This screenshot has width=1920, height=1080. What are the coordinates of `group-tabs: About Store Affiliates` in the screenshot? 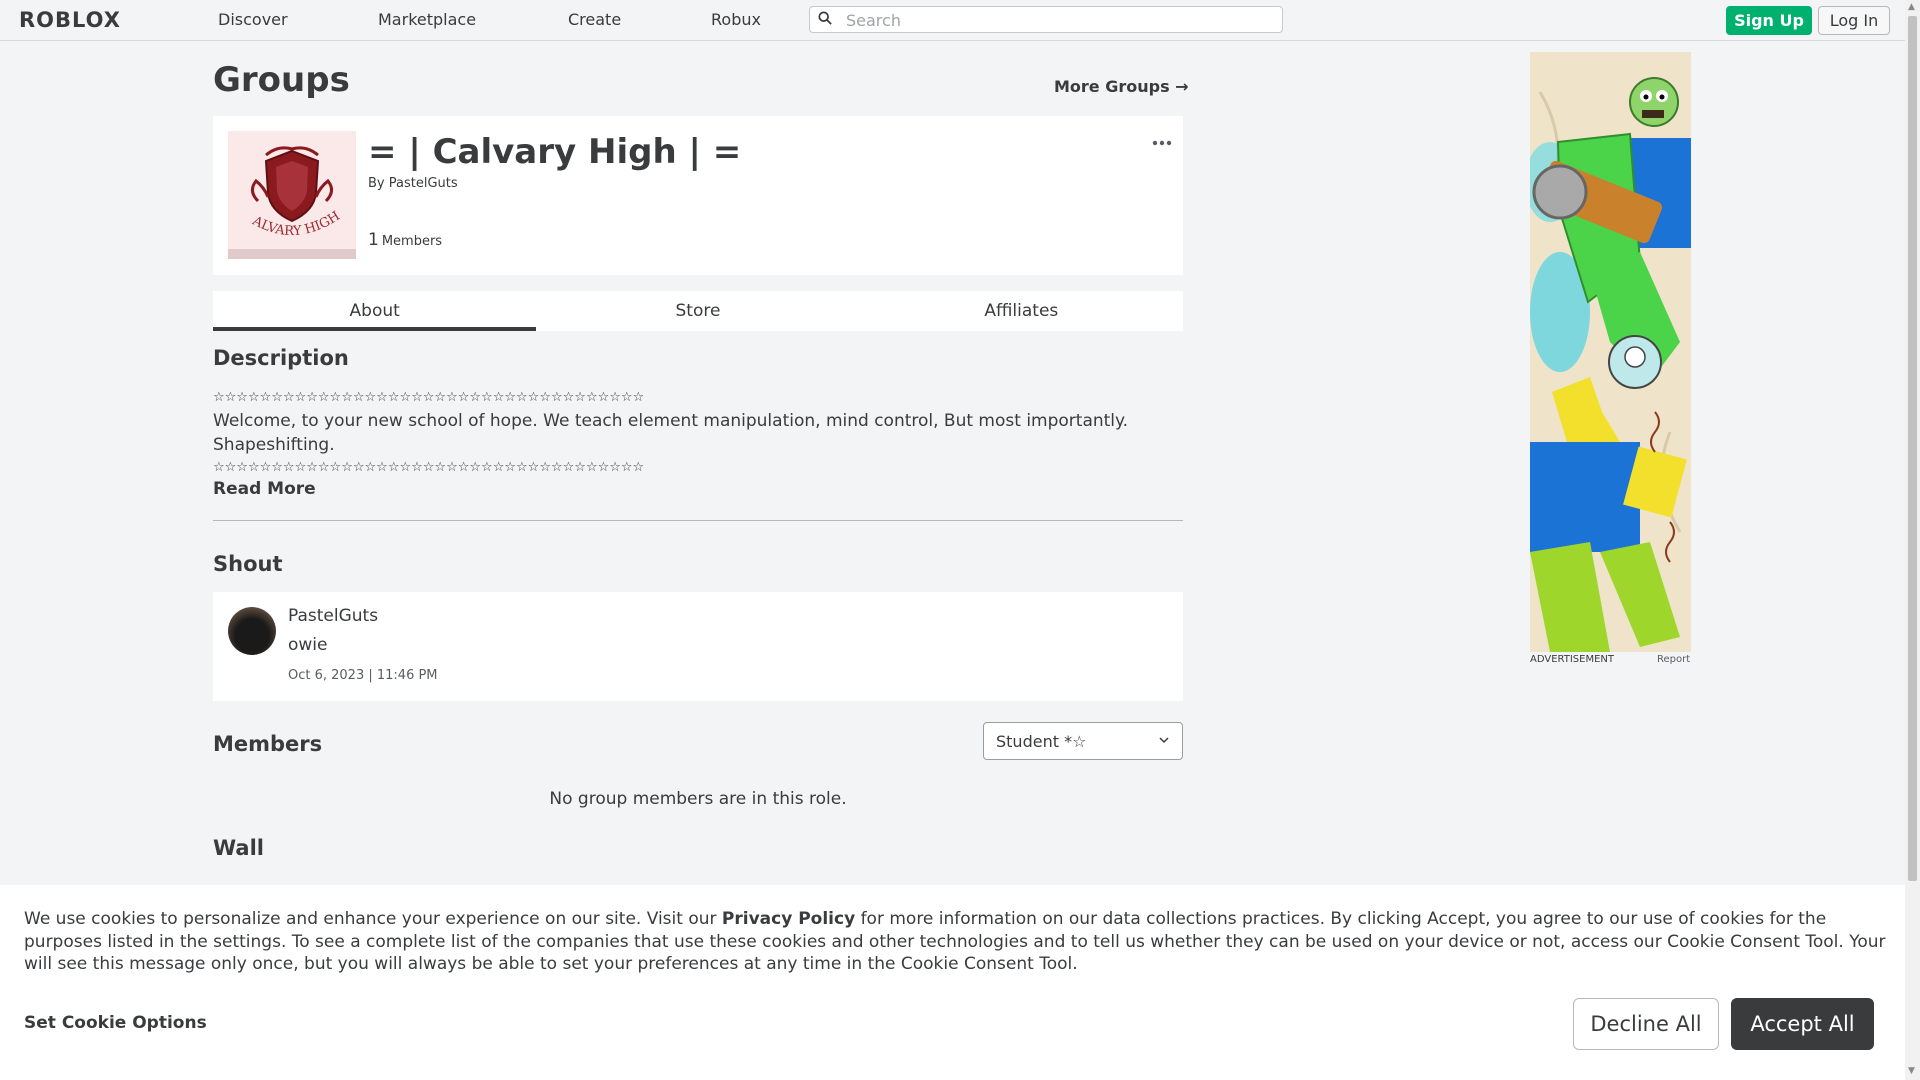 It's located at (698, 311).